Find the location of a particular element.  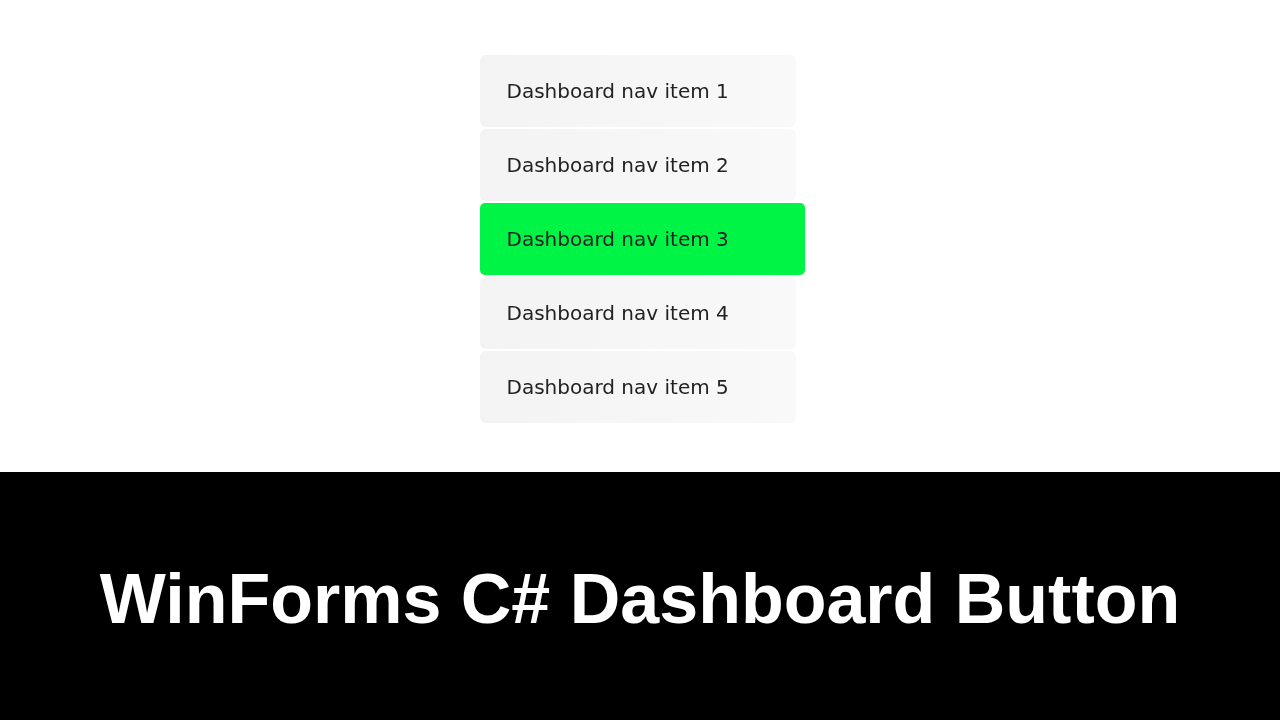

nav-button: Dashboard nav item 5 is located at coordinates (637, 387).